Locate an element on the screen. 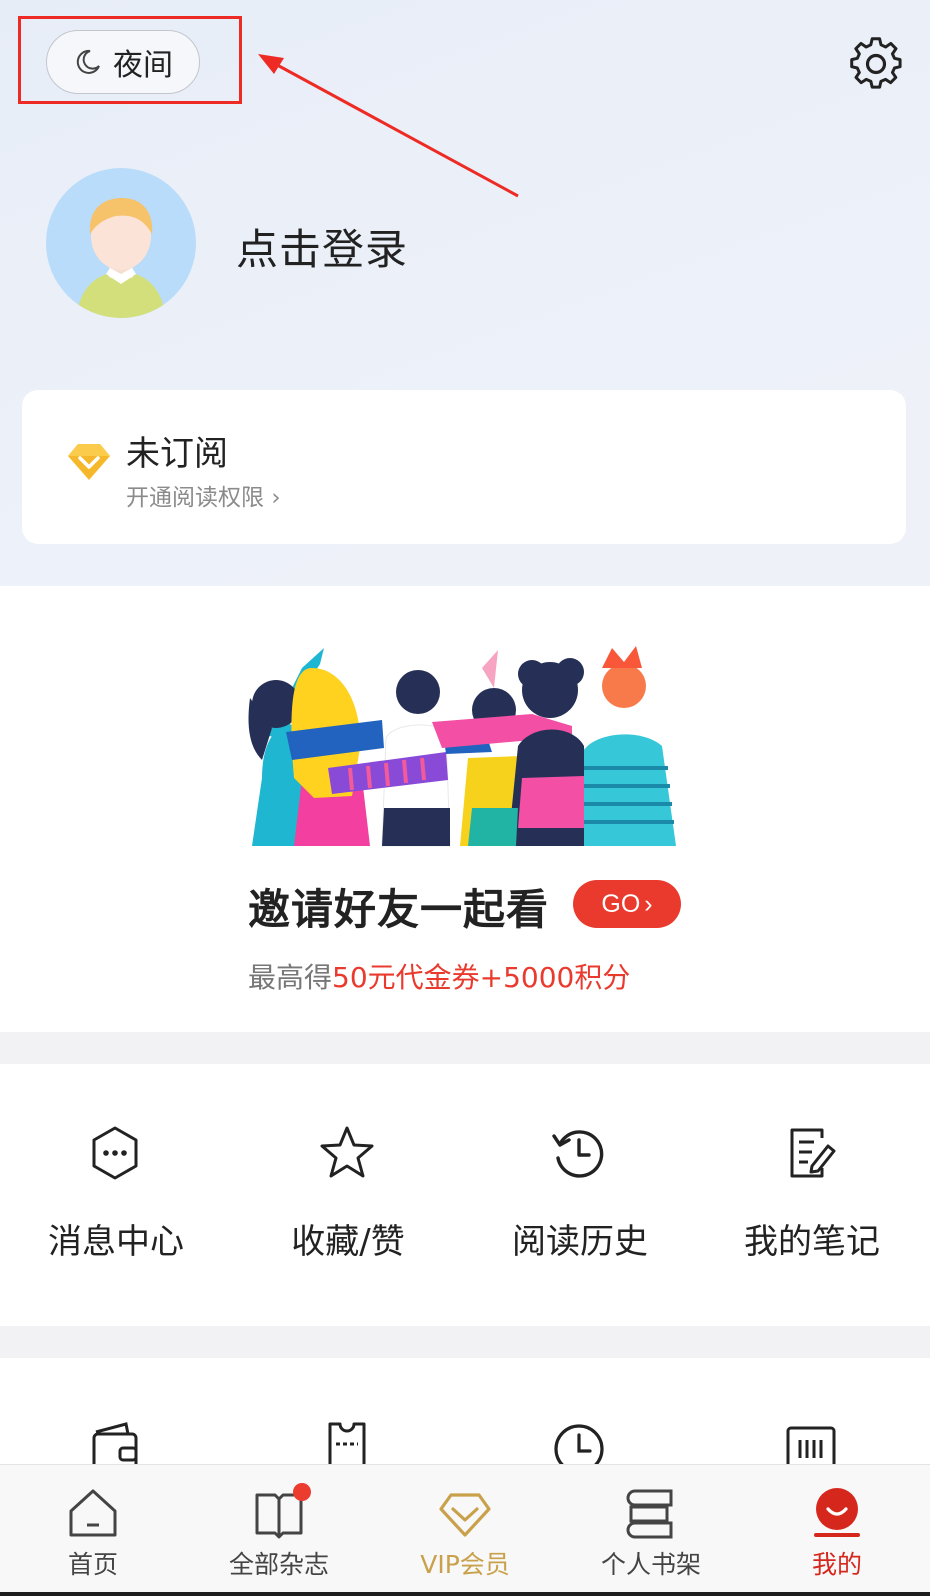  favorites-label: 收藏/赞 is located at coordinates (348, 1242).